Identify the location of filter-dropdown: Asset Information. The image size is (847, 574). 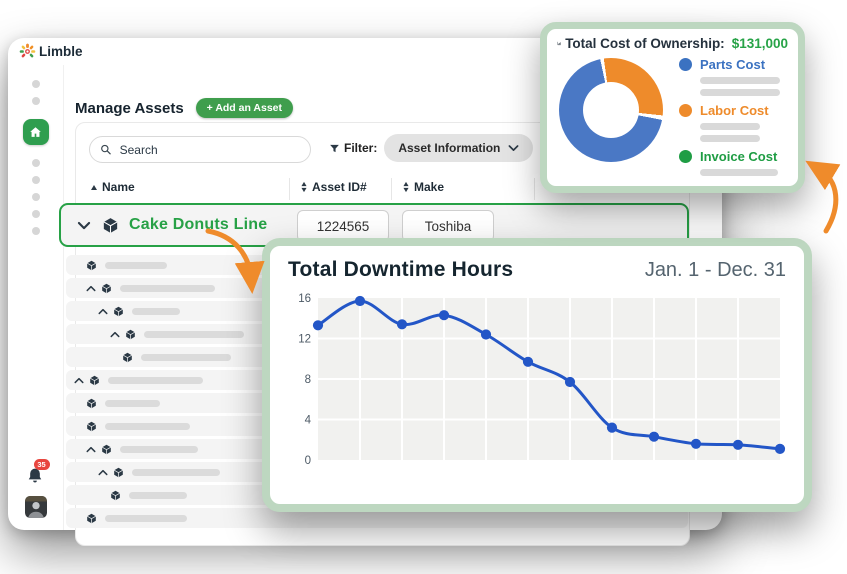
(459, 148).